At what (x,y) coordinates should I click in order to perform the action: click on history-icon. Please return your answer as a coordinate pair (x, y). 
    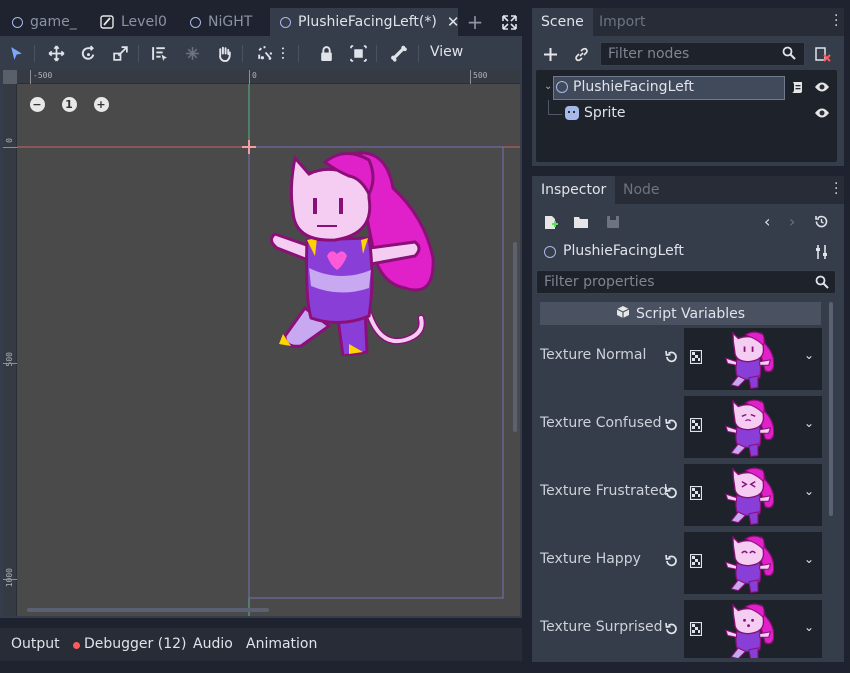
    Looking at the image, I should click on (821, 223).